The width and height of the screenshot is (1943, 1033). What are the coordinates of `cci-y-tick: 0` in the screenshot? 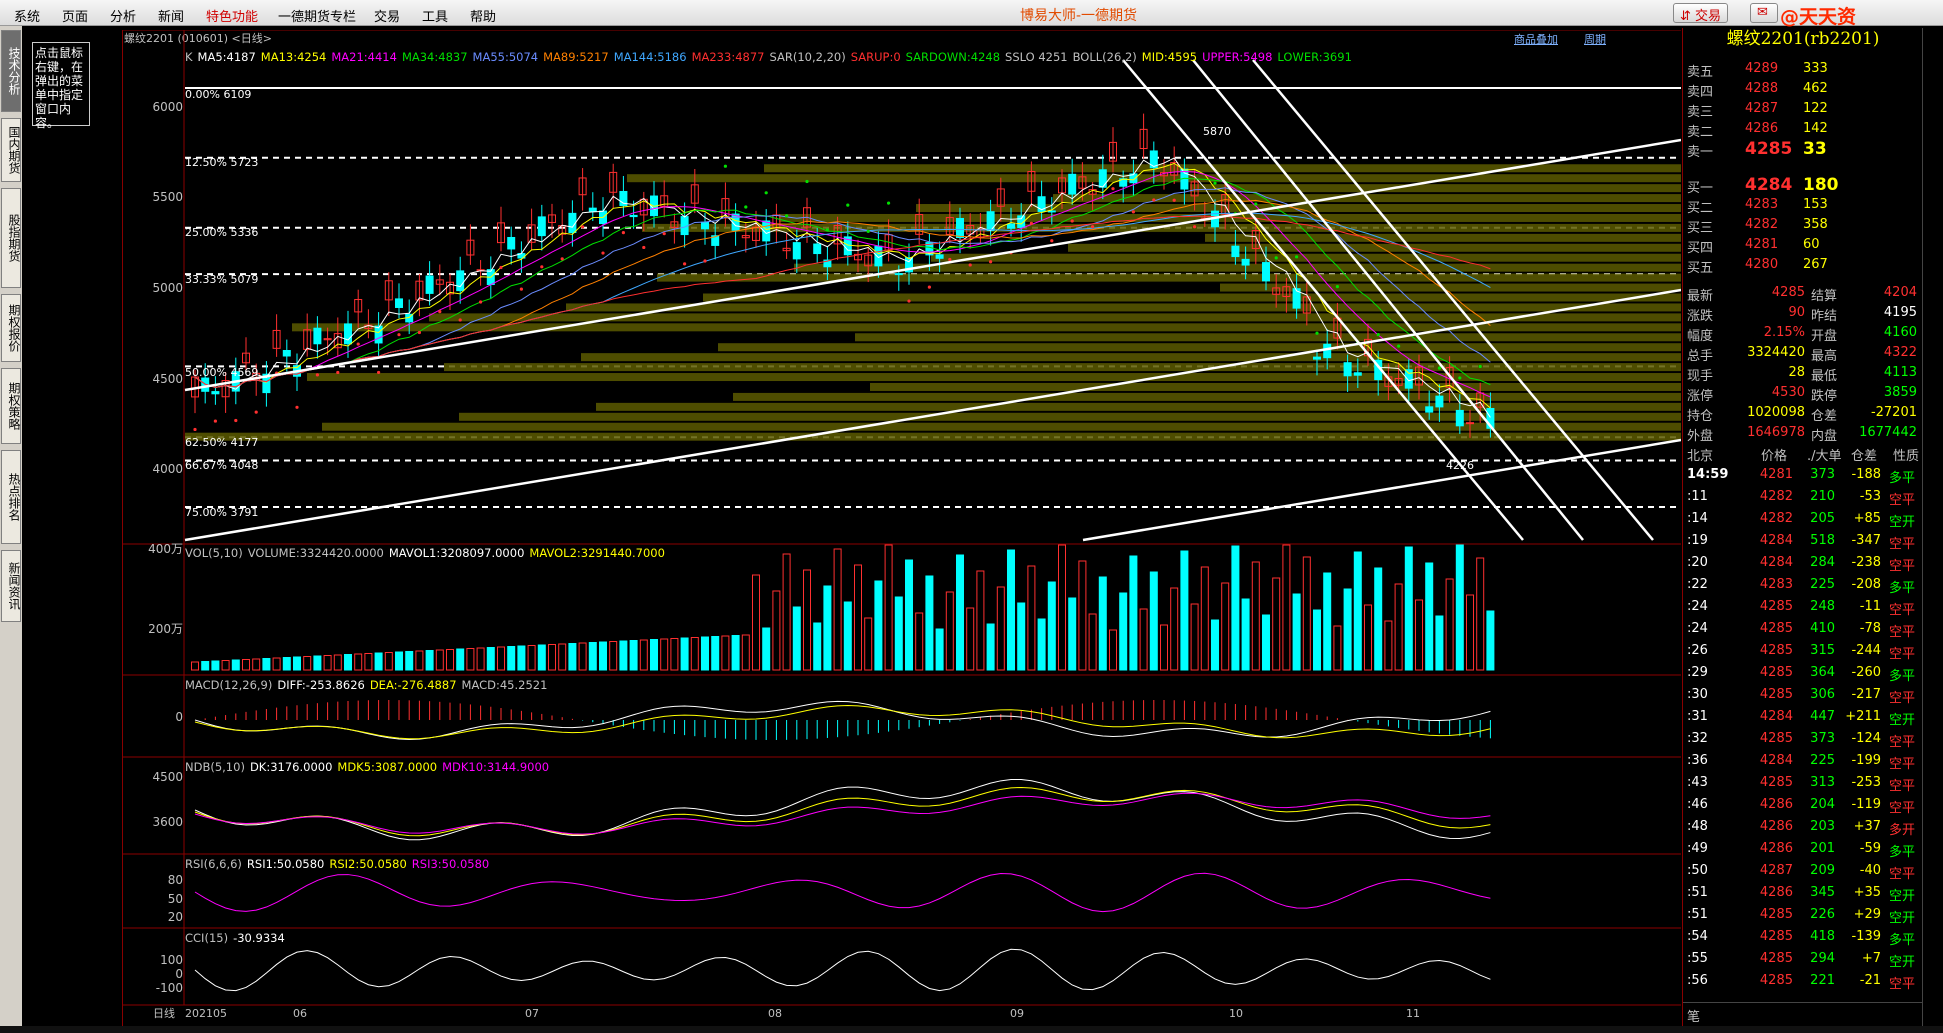 It's located at (179, 974).